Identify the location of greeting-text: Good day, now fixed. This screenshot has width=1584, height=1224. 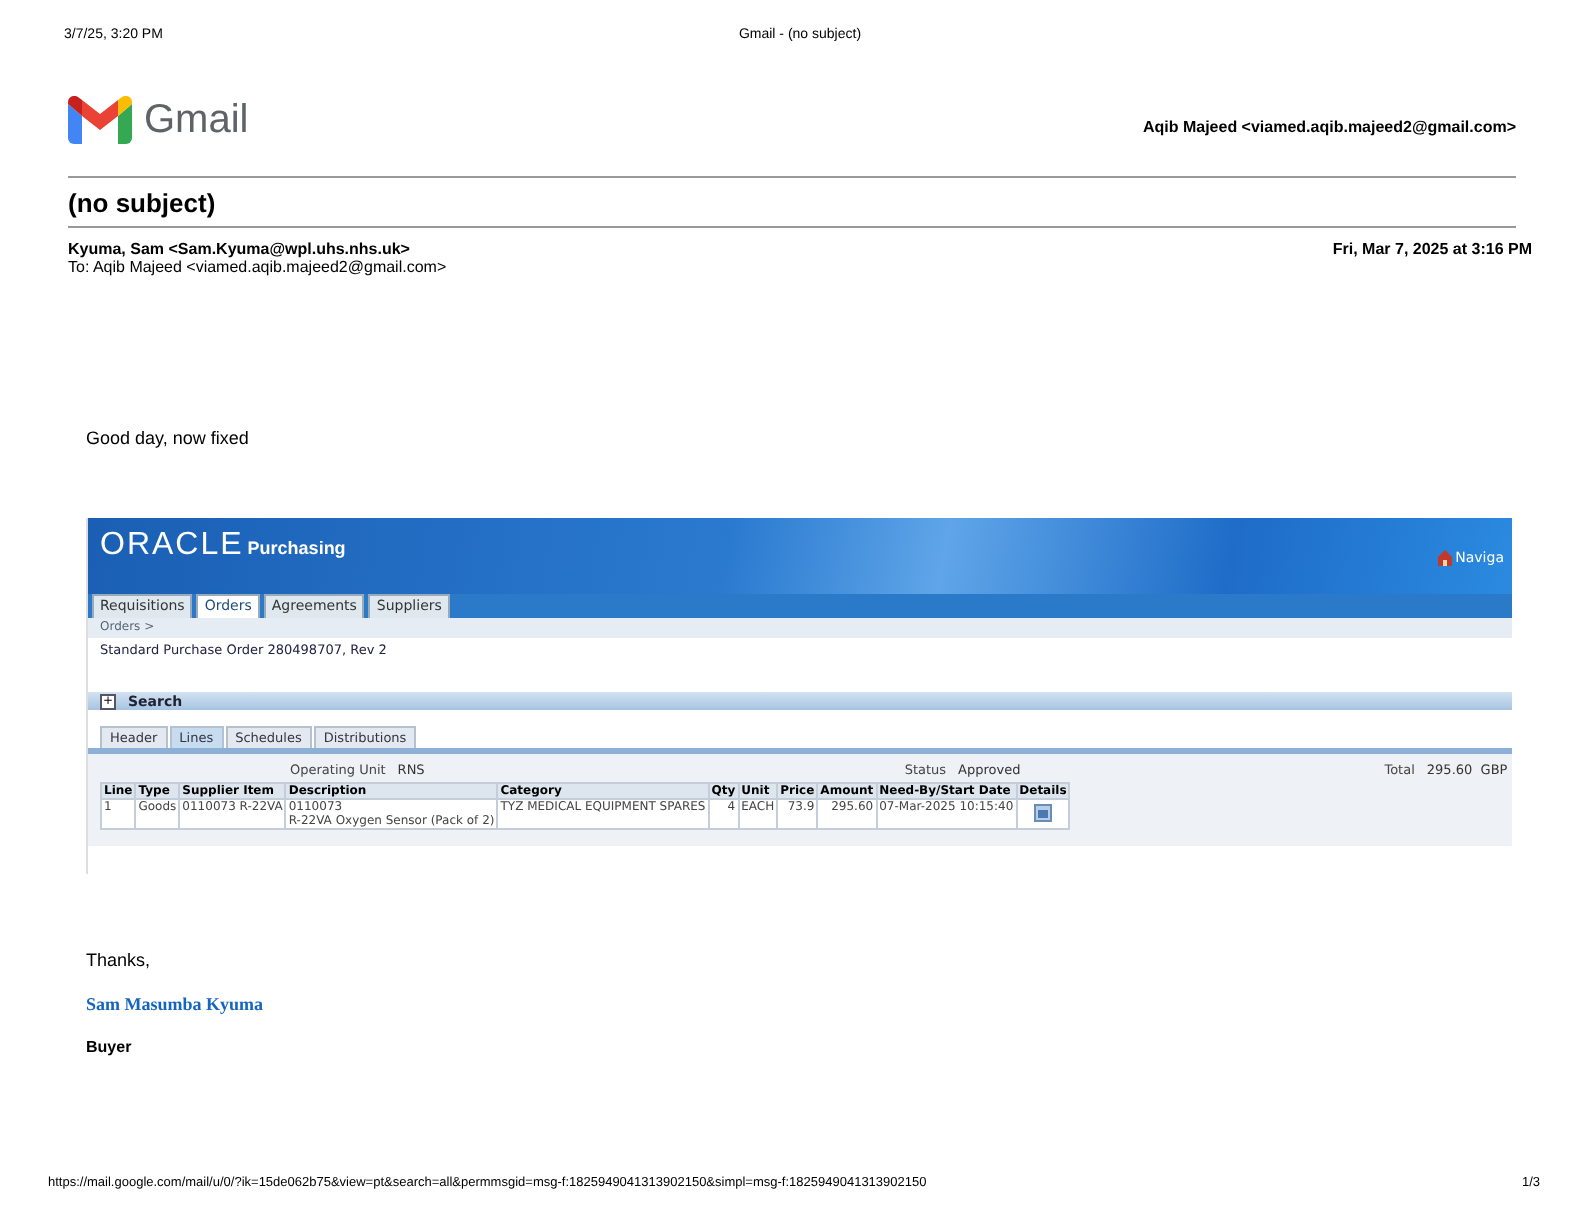
(168, 438).